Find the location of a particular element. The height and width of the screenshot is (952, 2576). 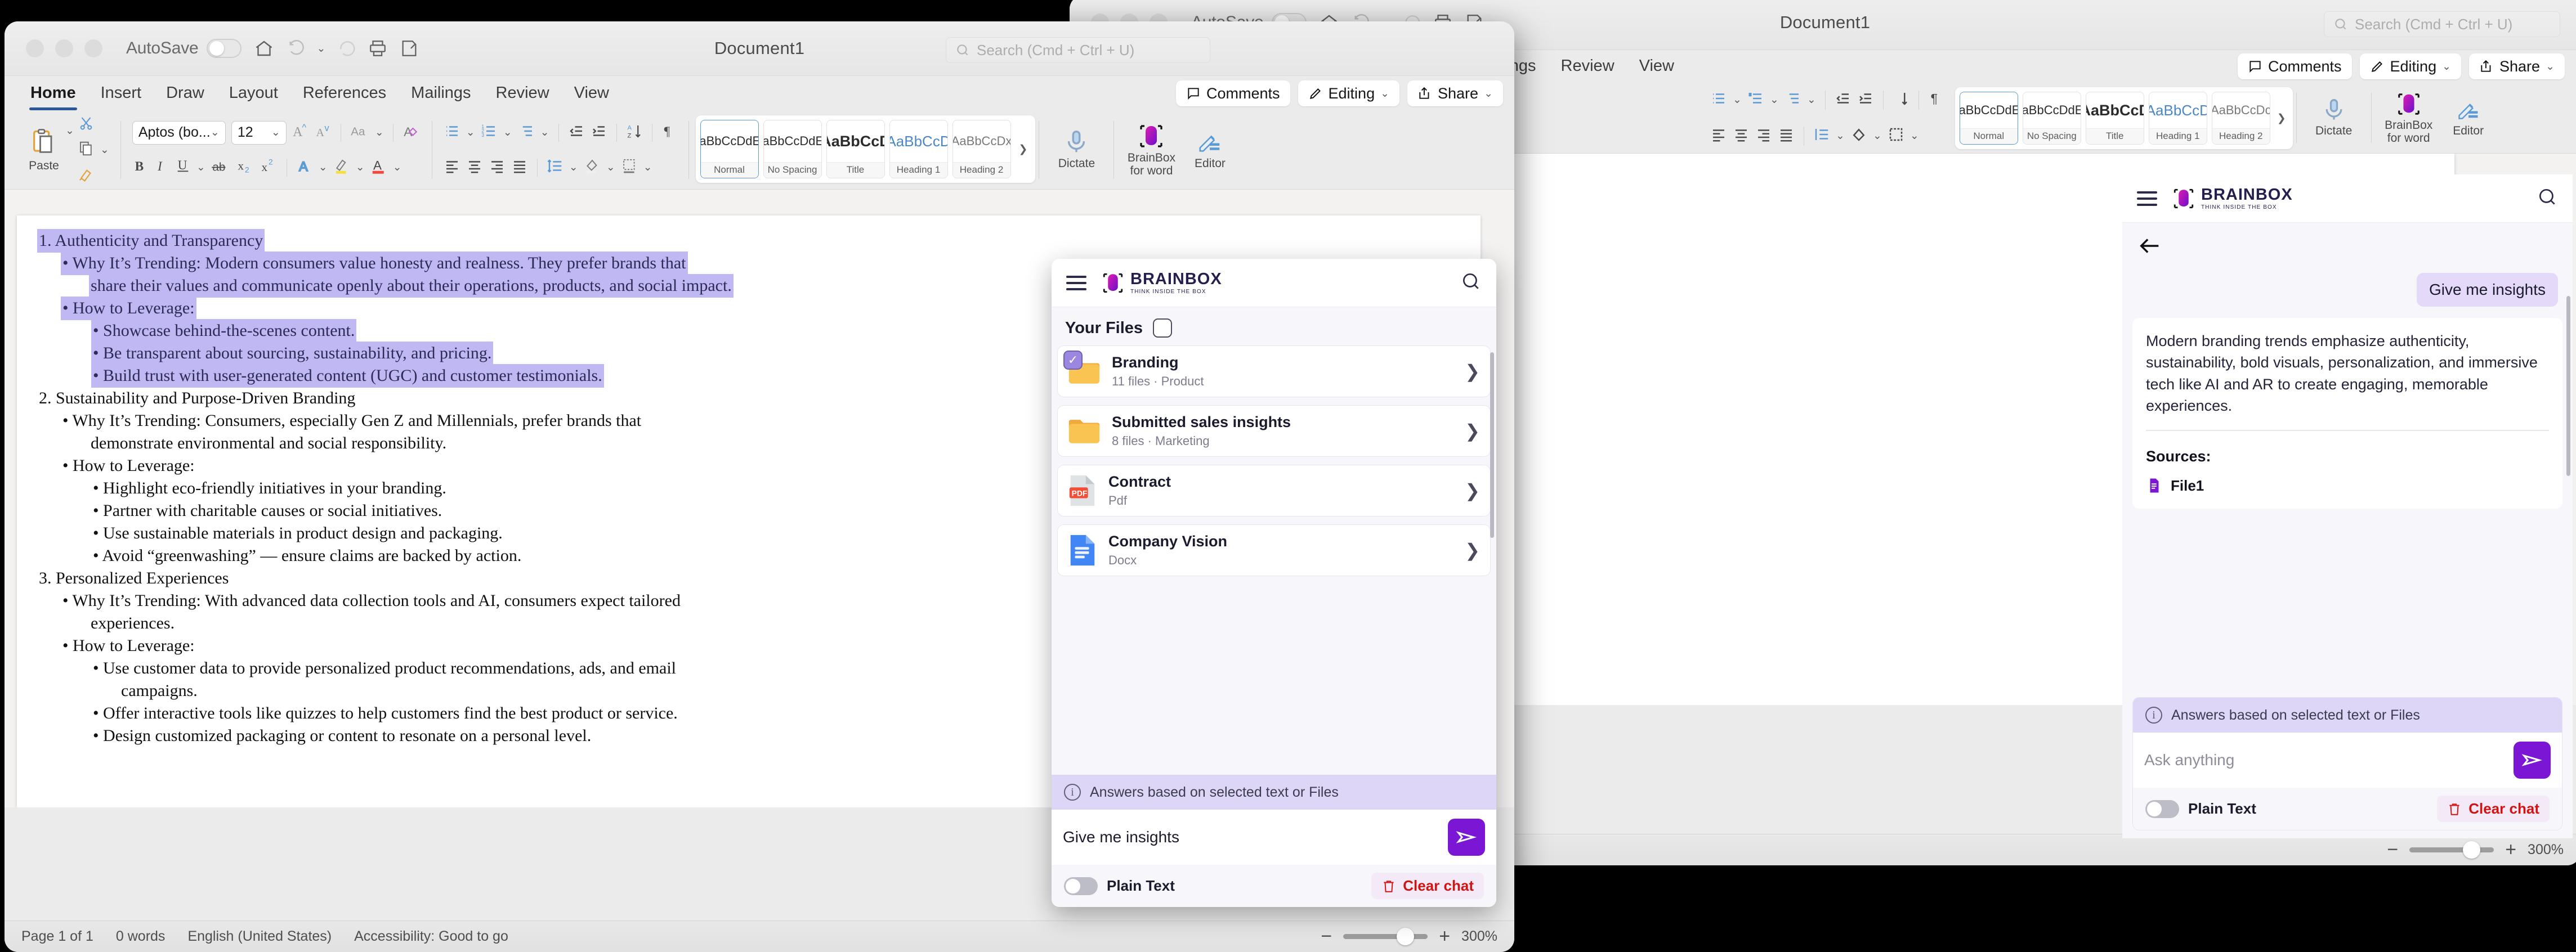

document-line: 1. Authenticity and Transparency is located at coordinates (151, 241).